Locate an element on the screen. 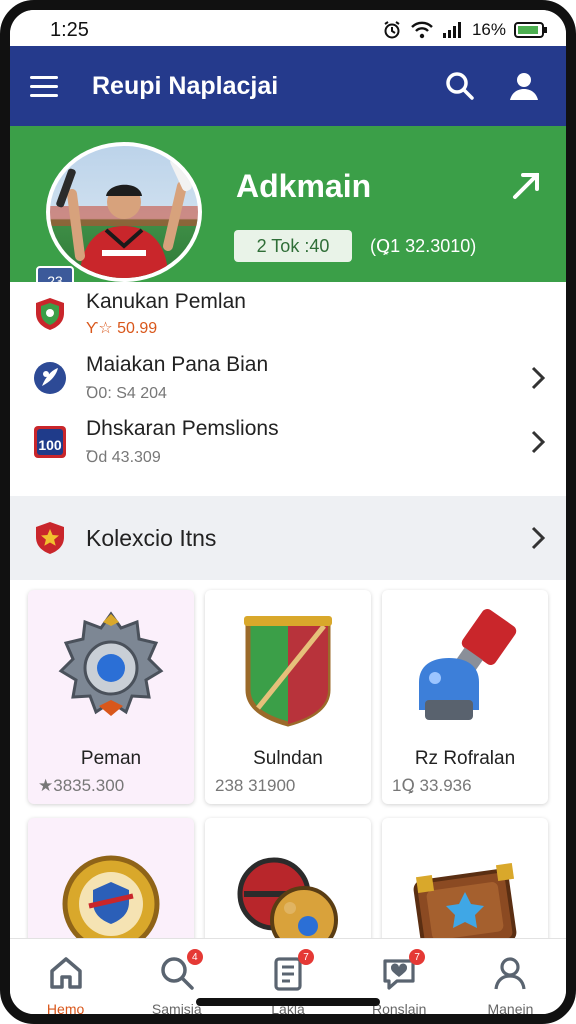 The image size is (576, 1024). item-price: 238 31900 is located at coordinates (255, 785).